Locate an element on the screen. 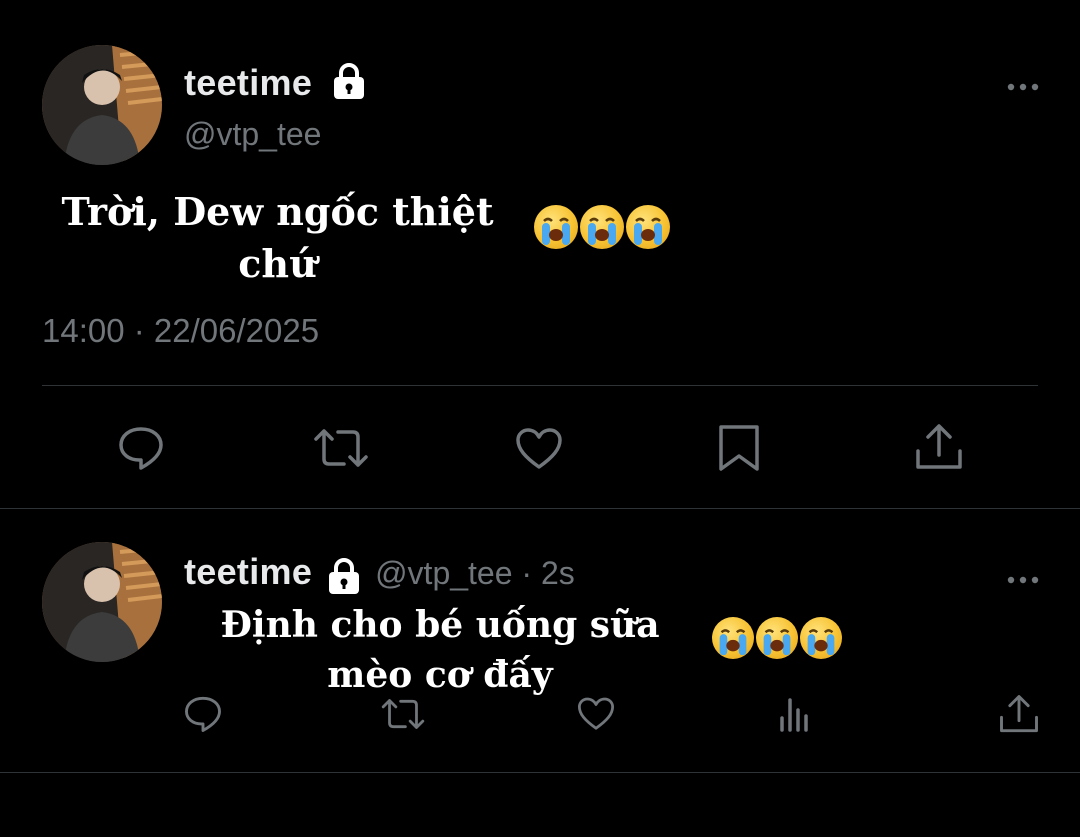  reply-header: teetime @vtp_tee · 2s is located at coordinates (379, 573).